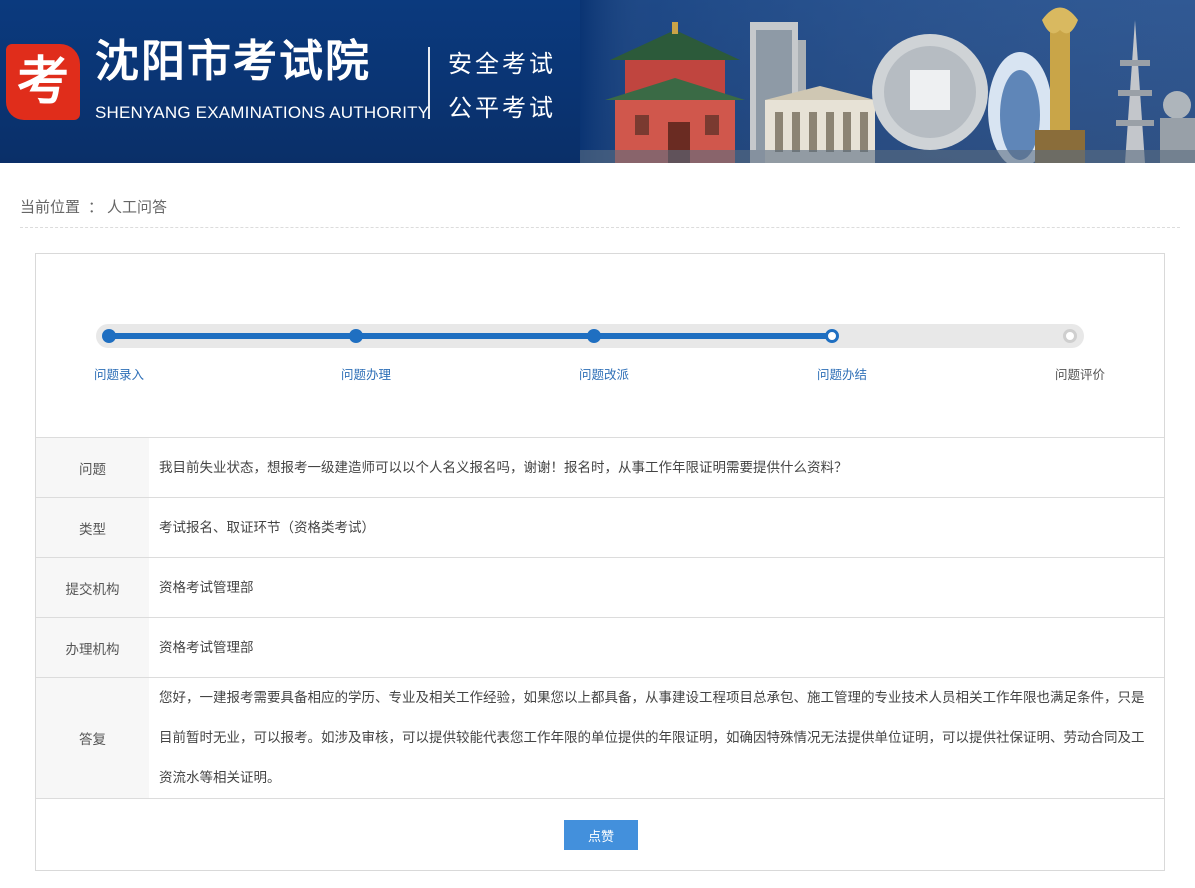 The height and width of the screenshot is (888, 1195). Describe the element at coordinates (92, 587) in the screenshot. I see `submit-org-label: 提交机构` at that location.